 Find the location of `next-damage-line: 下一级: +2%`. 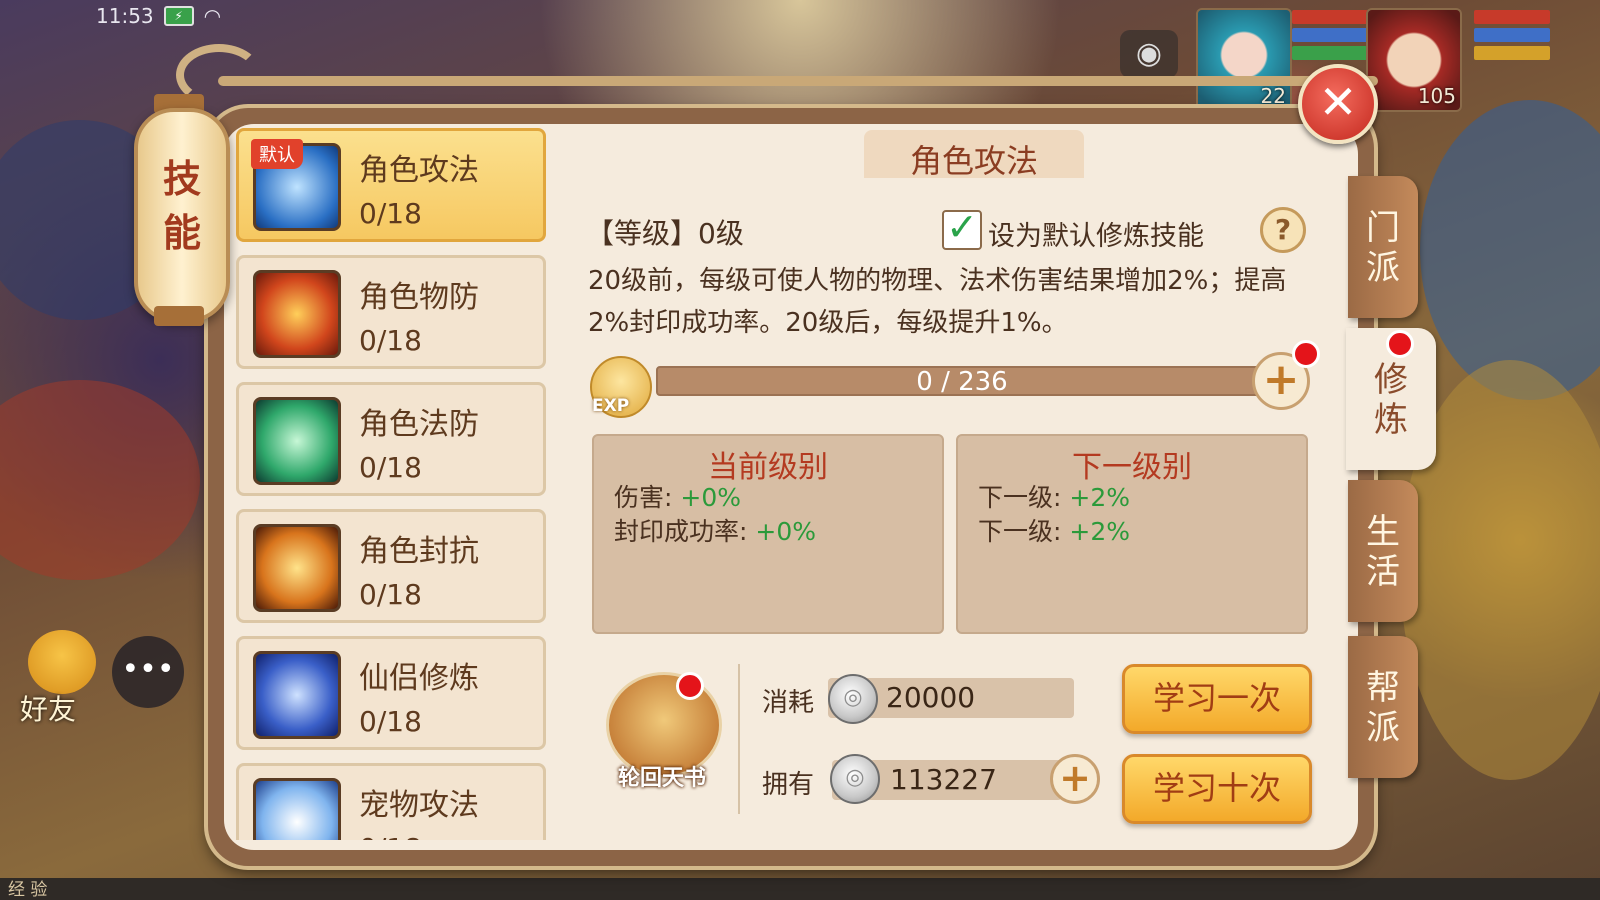

next-damage-line: 下一级: +2% is located at coordinates (1054, 496).